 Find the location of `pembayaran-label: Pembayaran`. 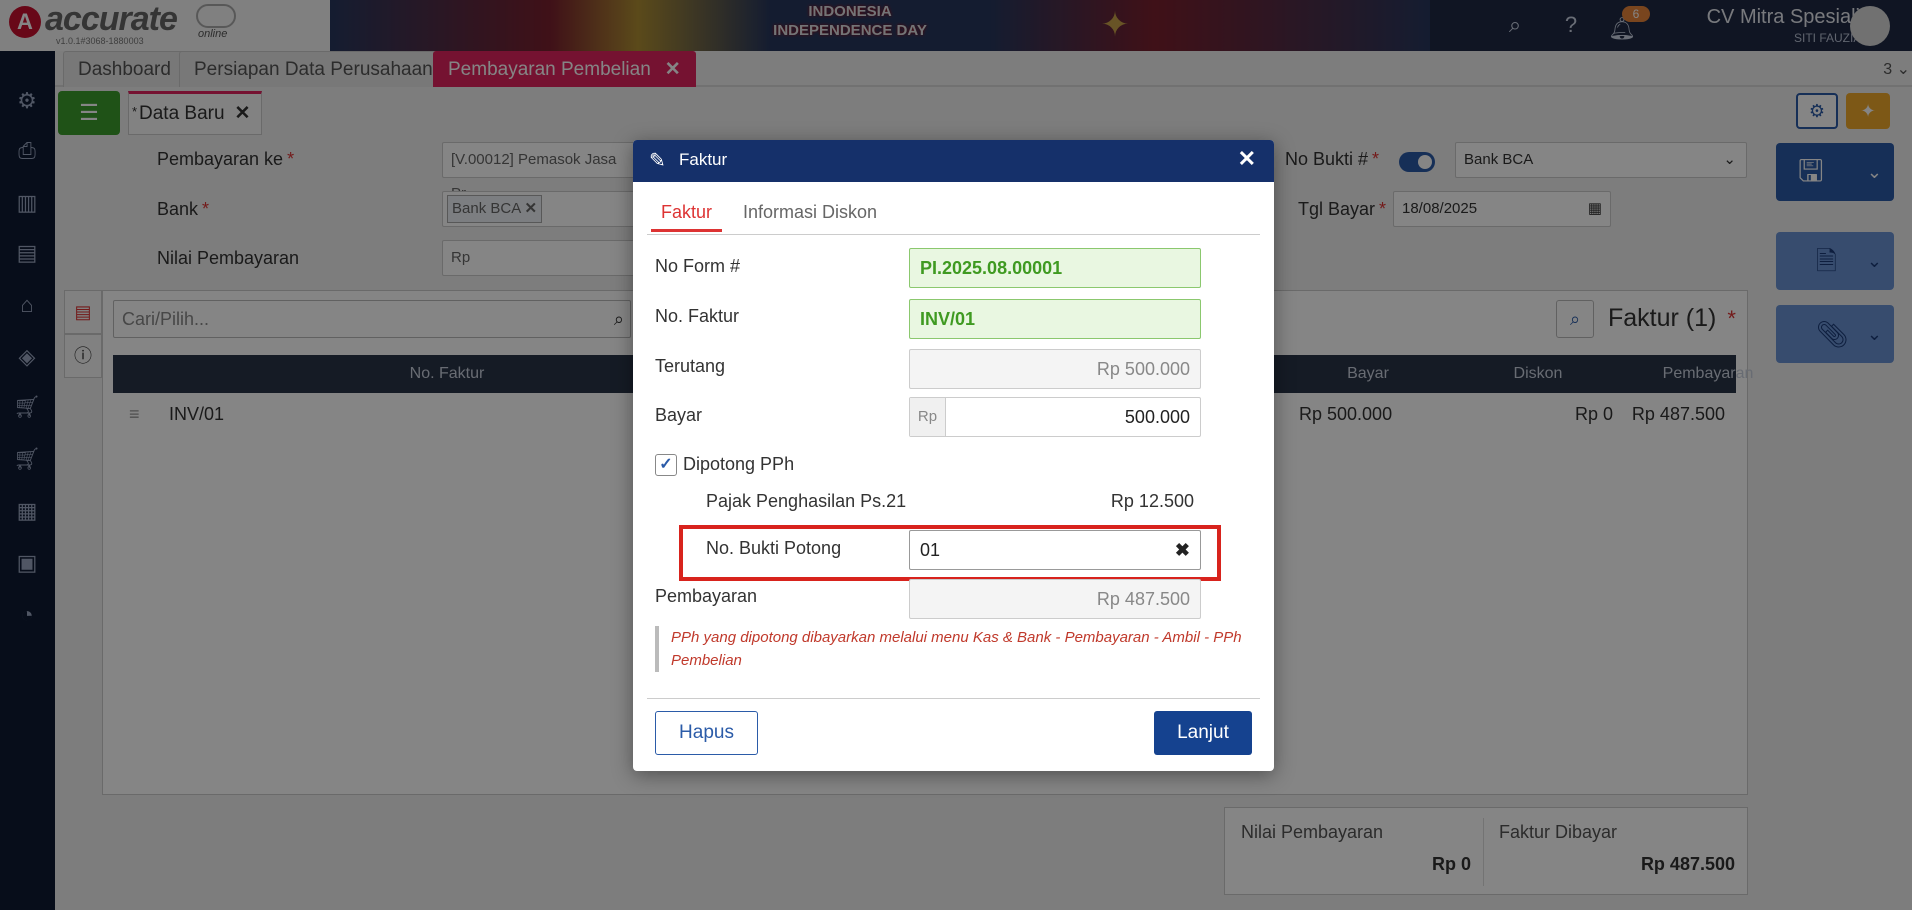

pembayaran-label: Pembayaran is located at coordinates (706, 596).